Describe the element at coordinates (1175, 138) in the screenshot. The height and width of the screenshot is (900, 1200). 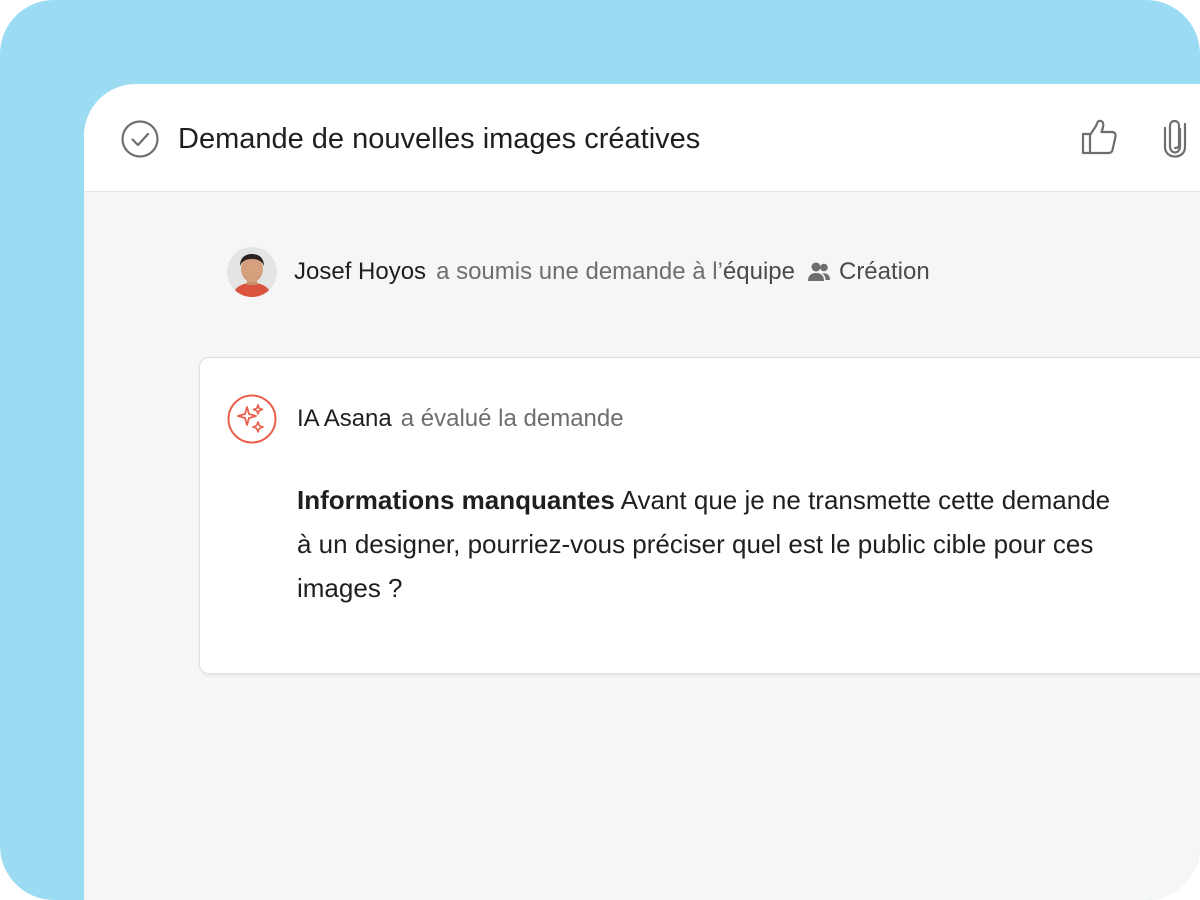
I see `paperclip-icon` at that location.